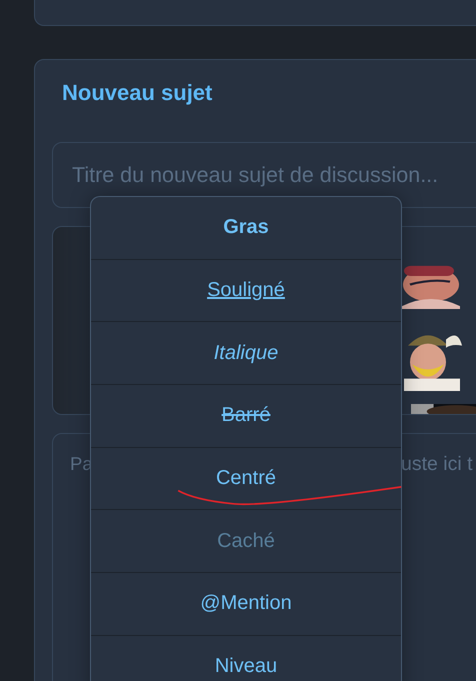 This screenshot has height=681, width=476. What do you see at coordinates (246, 354) in the screenshot?
I see `format-menu-item: Italique` at bounding box center [246, 354].